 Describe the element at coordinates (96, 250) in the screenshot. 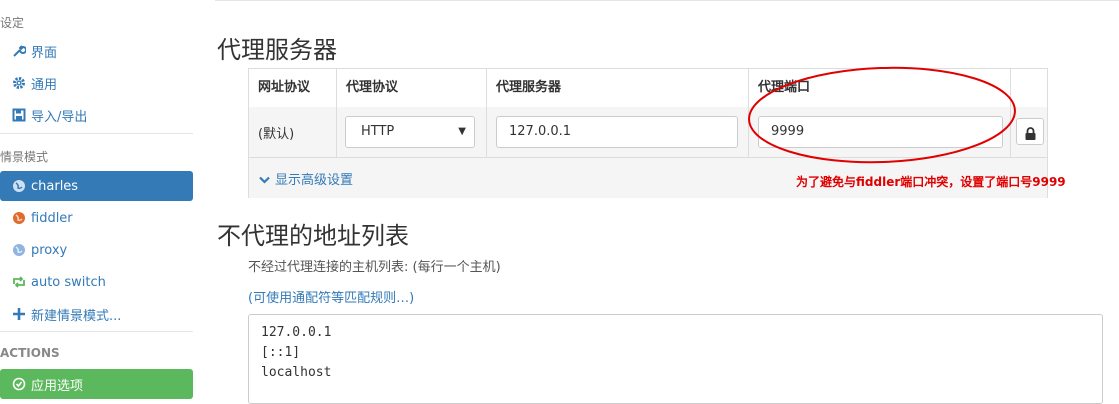

I see `sidebar-item-proxy: proxy` at that location.